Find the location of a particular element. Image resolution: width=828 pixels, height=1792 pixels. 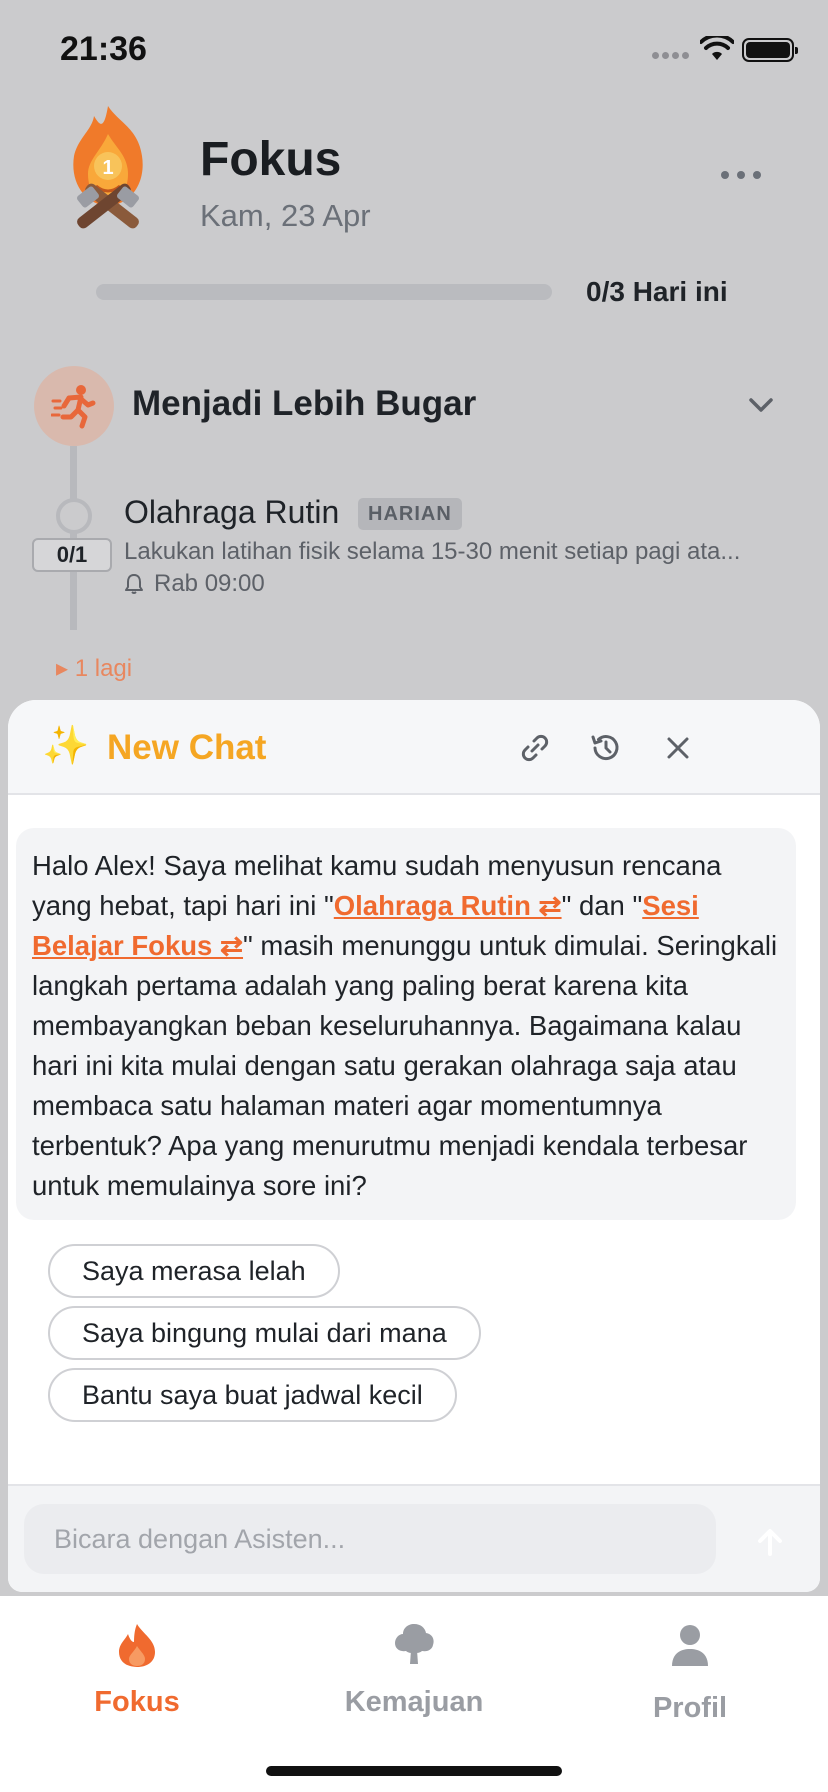

tab-bar: Fokus Kemajuan Profil is located at coordinates (414, 1694).